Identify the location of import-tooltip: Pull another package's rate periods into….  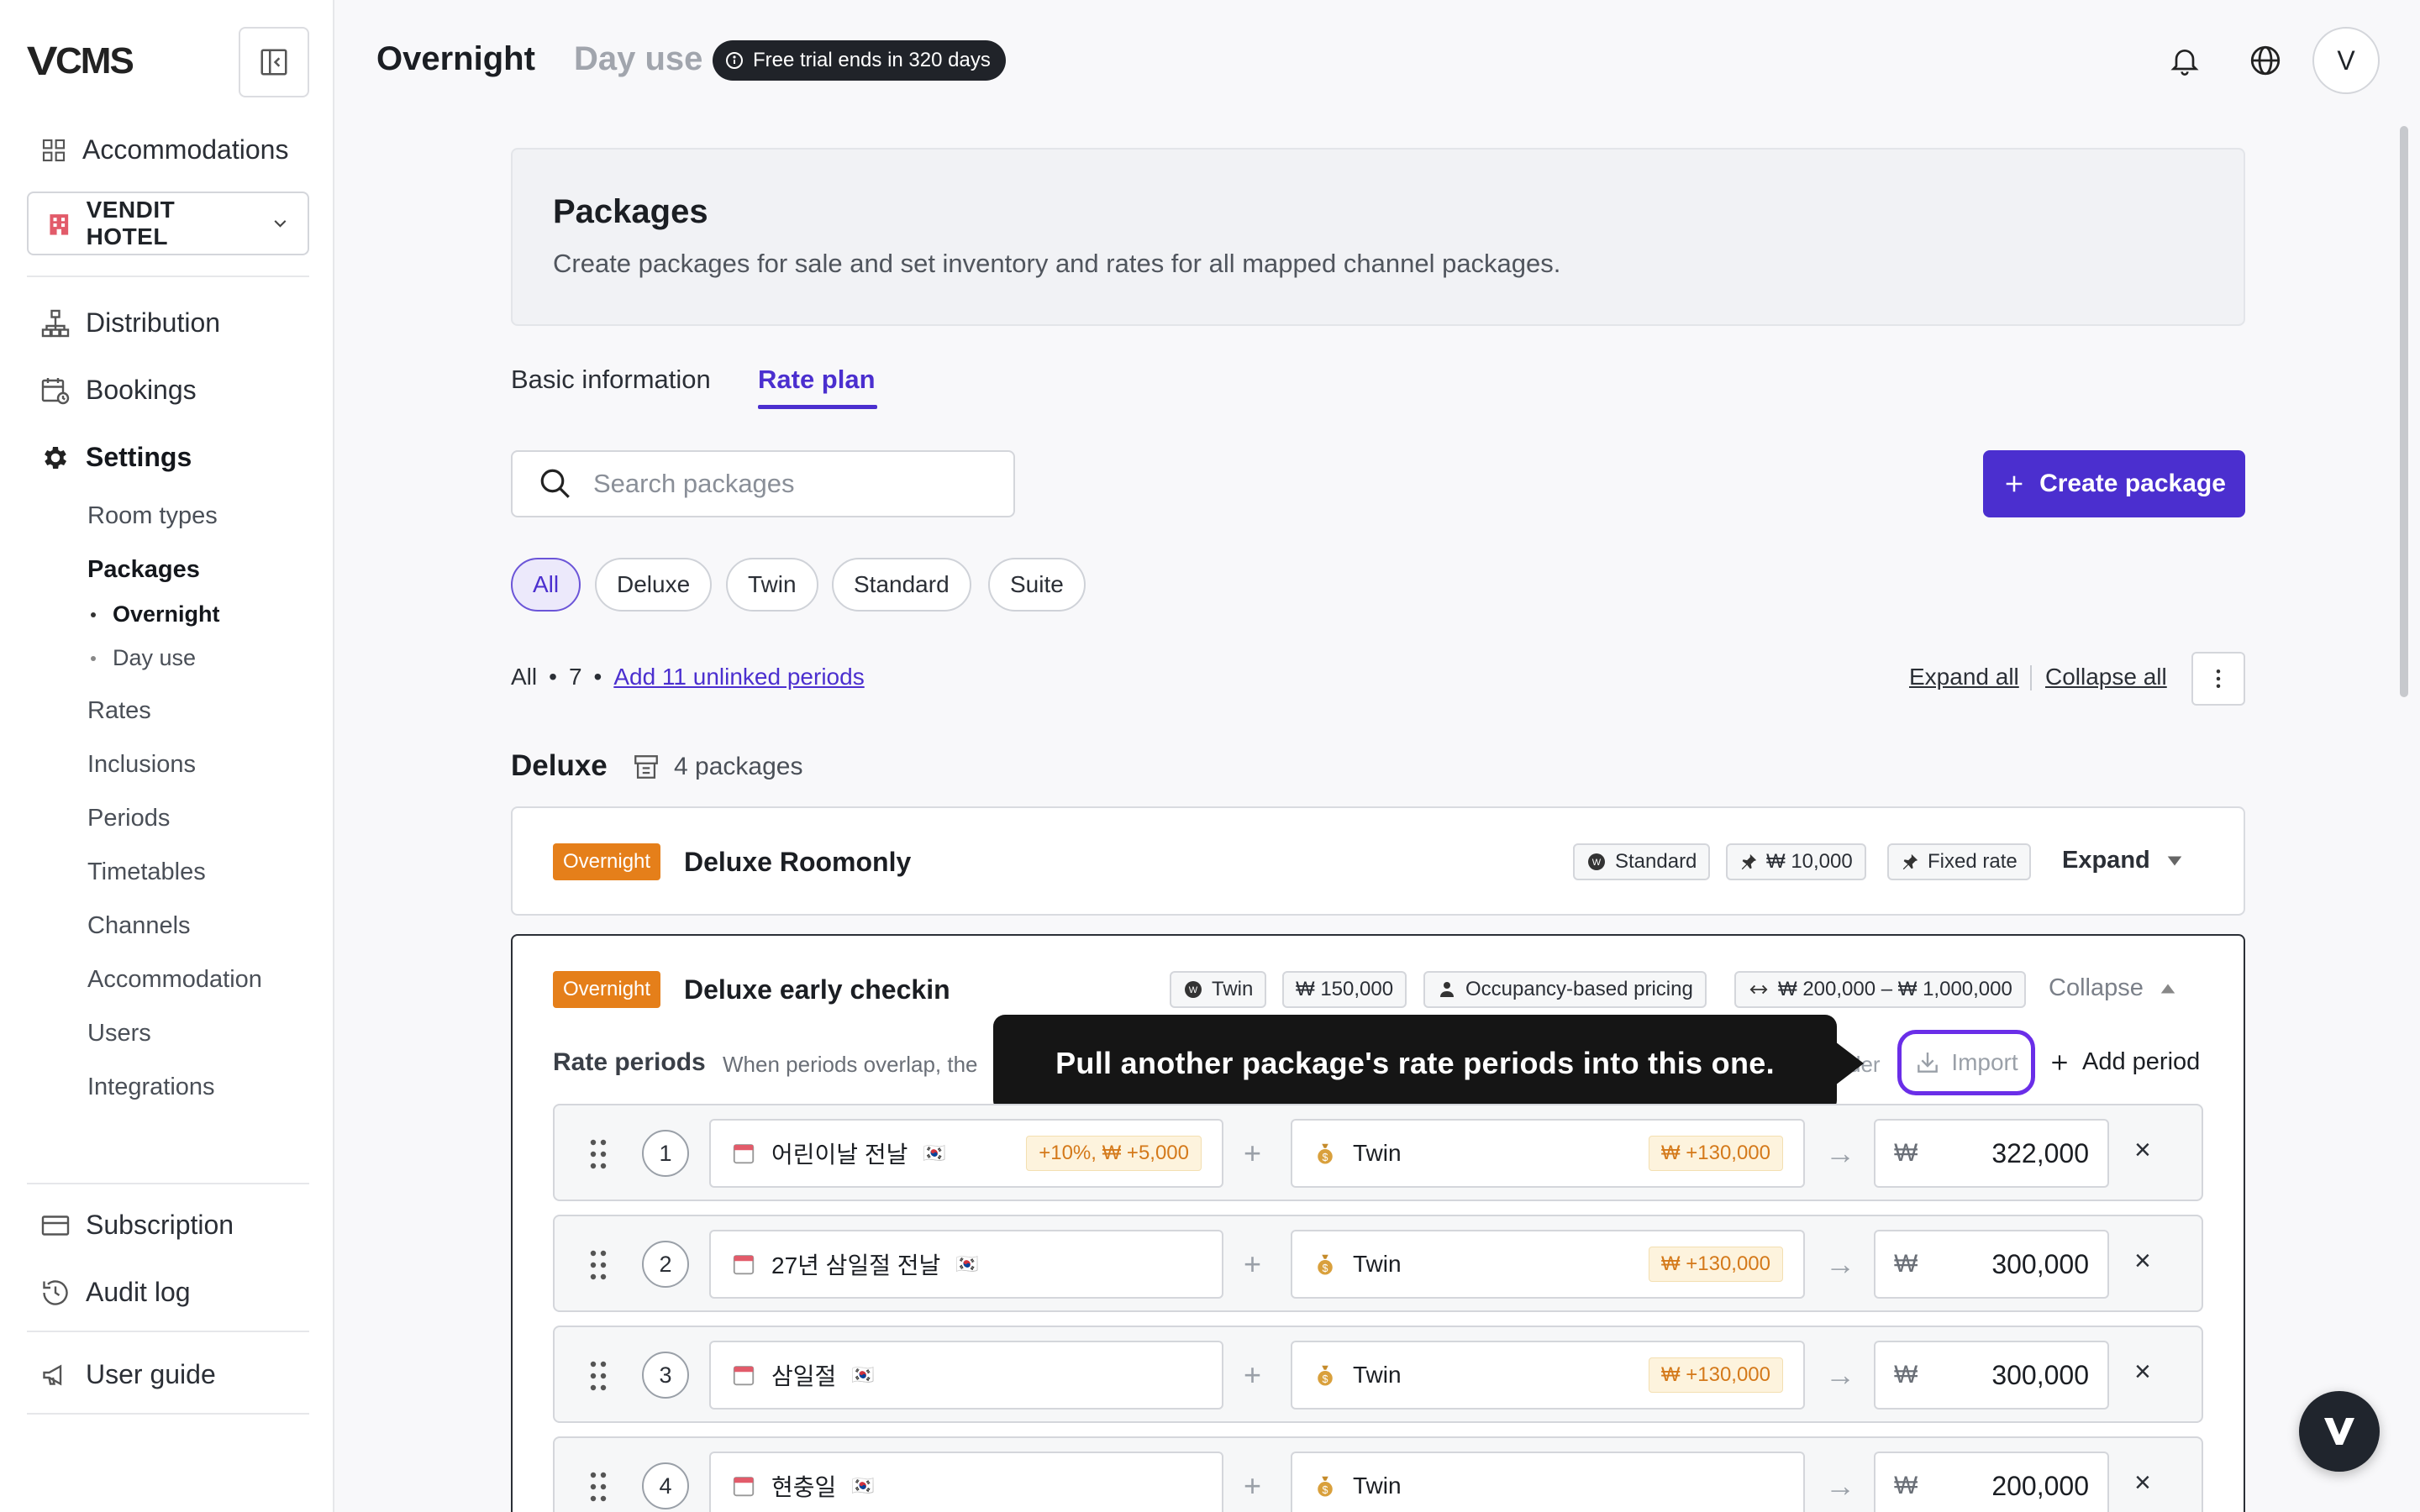
(1415, 1063).